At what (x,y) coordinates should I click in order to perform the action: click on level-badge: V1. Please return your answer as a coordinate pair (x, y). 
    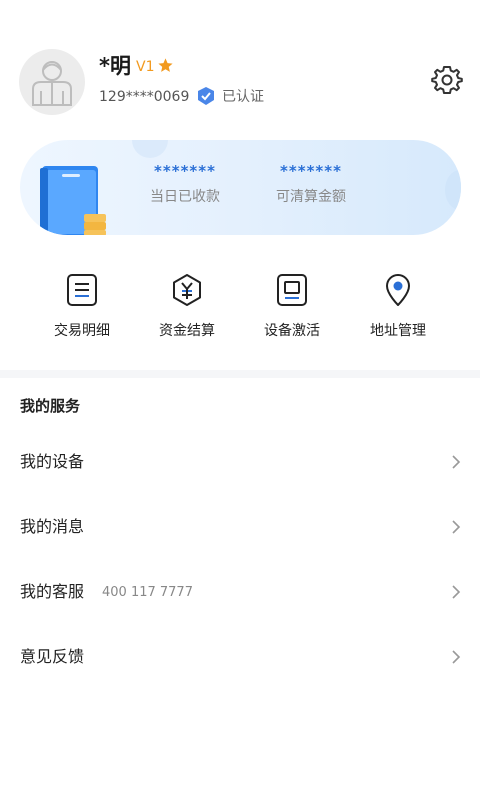
    Looking at the image, I should click on (145, 67).